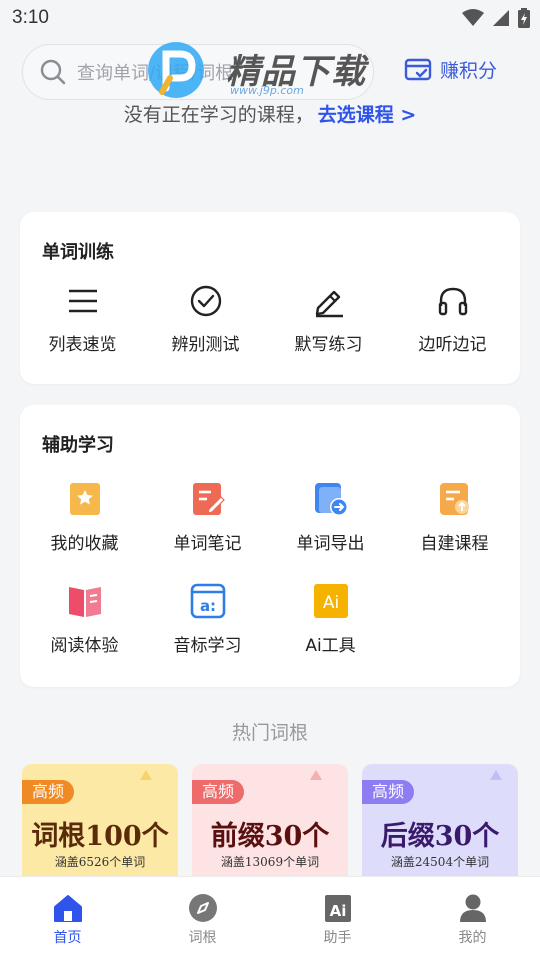  What do you see at coordinates (207, 544) in the screenshot?
I see `word-notes-label: 单词笔记` at bounding box center [207, 544].